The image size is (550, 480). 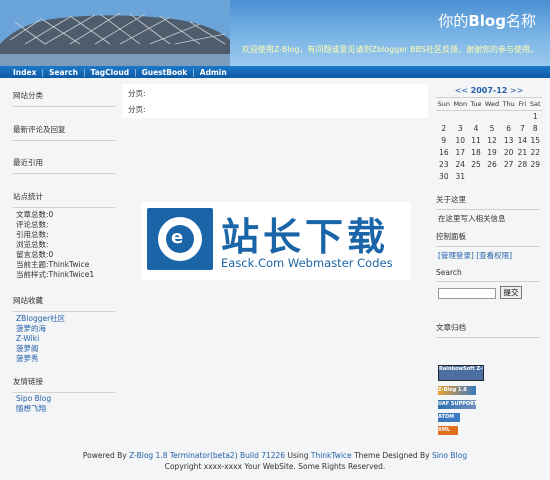 I want to click on favorites-list: ZBlogger社区 菠萝的海 Z-Wiki 菠萝阁 菠萝秀, so click(x=40, y=339).